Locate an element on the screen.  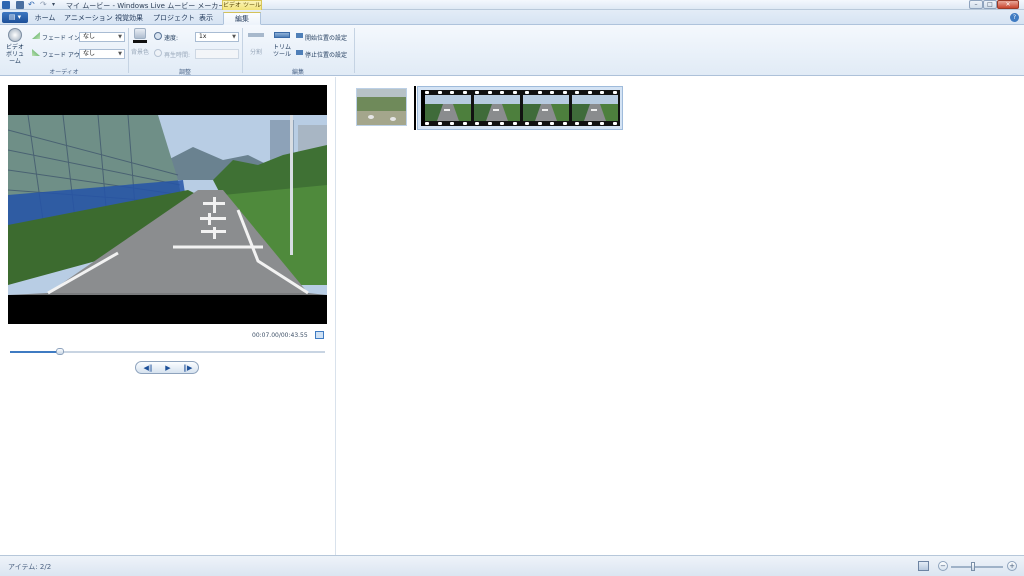
seek-thumb is located at coordinates (60, 351).